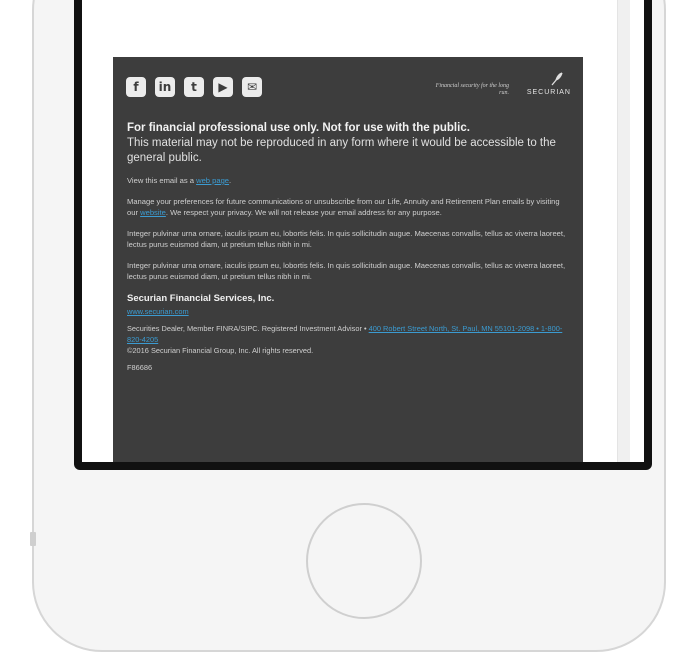  I want to click on brand-tagline: Financial security for the long run., so click(472, 89).